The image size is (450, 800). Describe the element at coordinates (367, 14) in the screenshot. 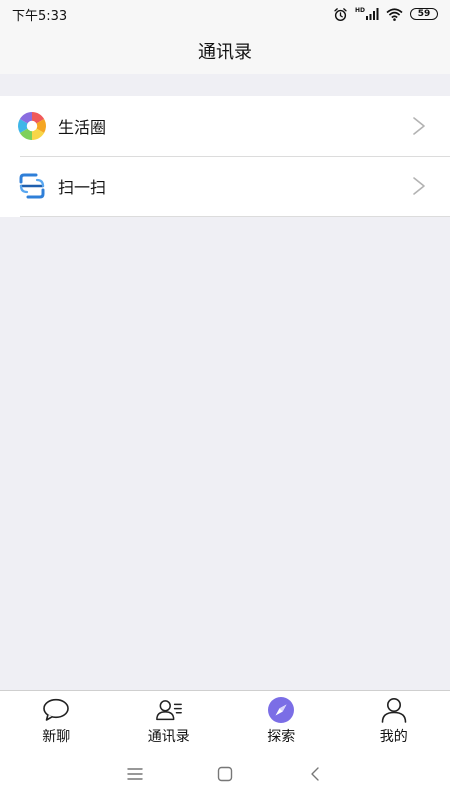

I see `cellular-signal-icon: HD` at that location.